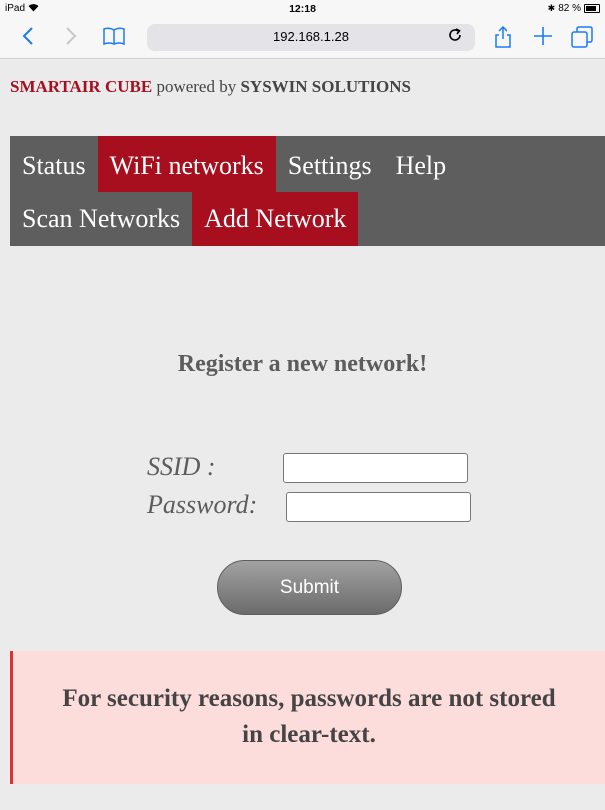  What do you see at coordinates (202, 504) in the screenshot?
I see `password-label: Password:` at bounding box center [202, 504].